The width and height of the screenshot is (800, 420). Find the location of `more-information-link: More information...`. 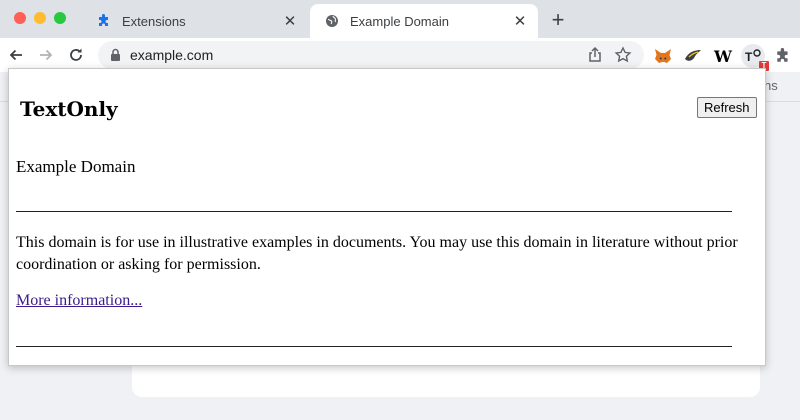

more-information-link: More information... is located at coordinates (79, 301).